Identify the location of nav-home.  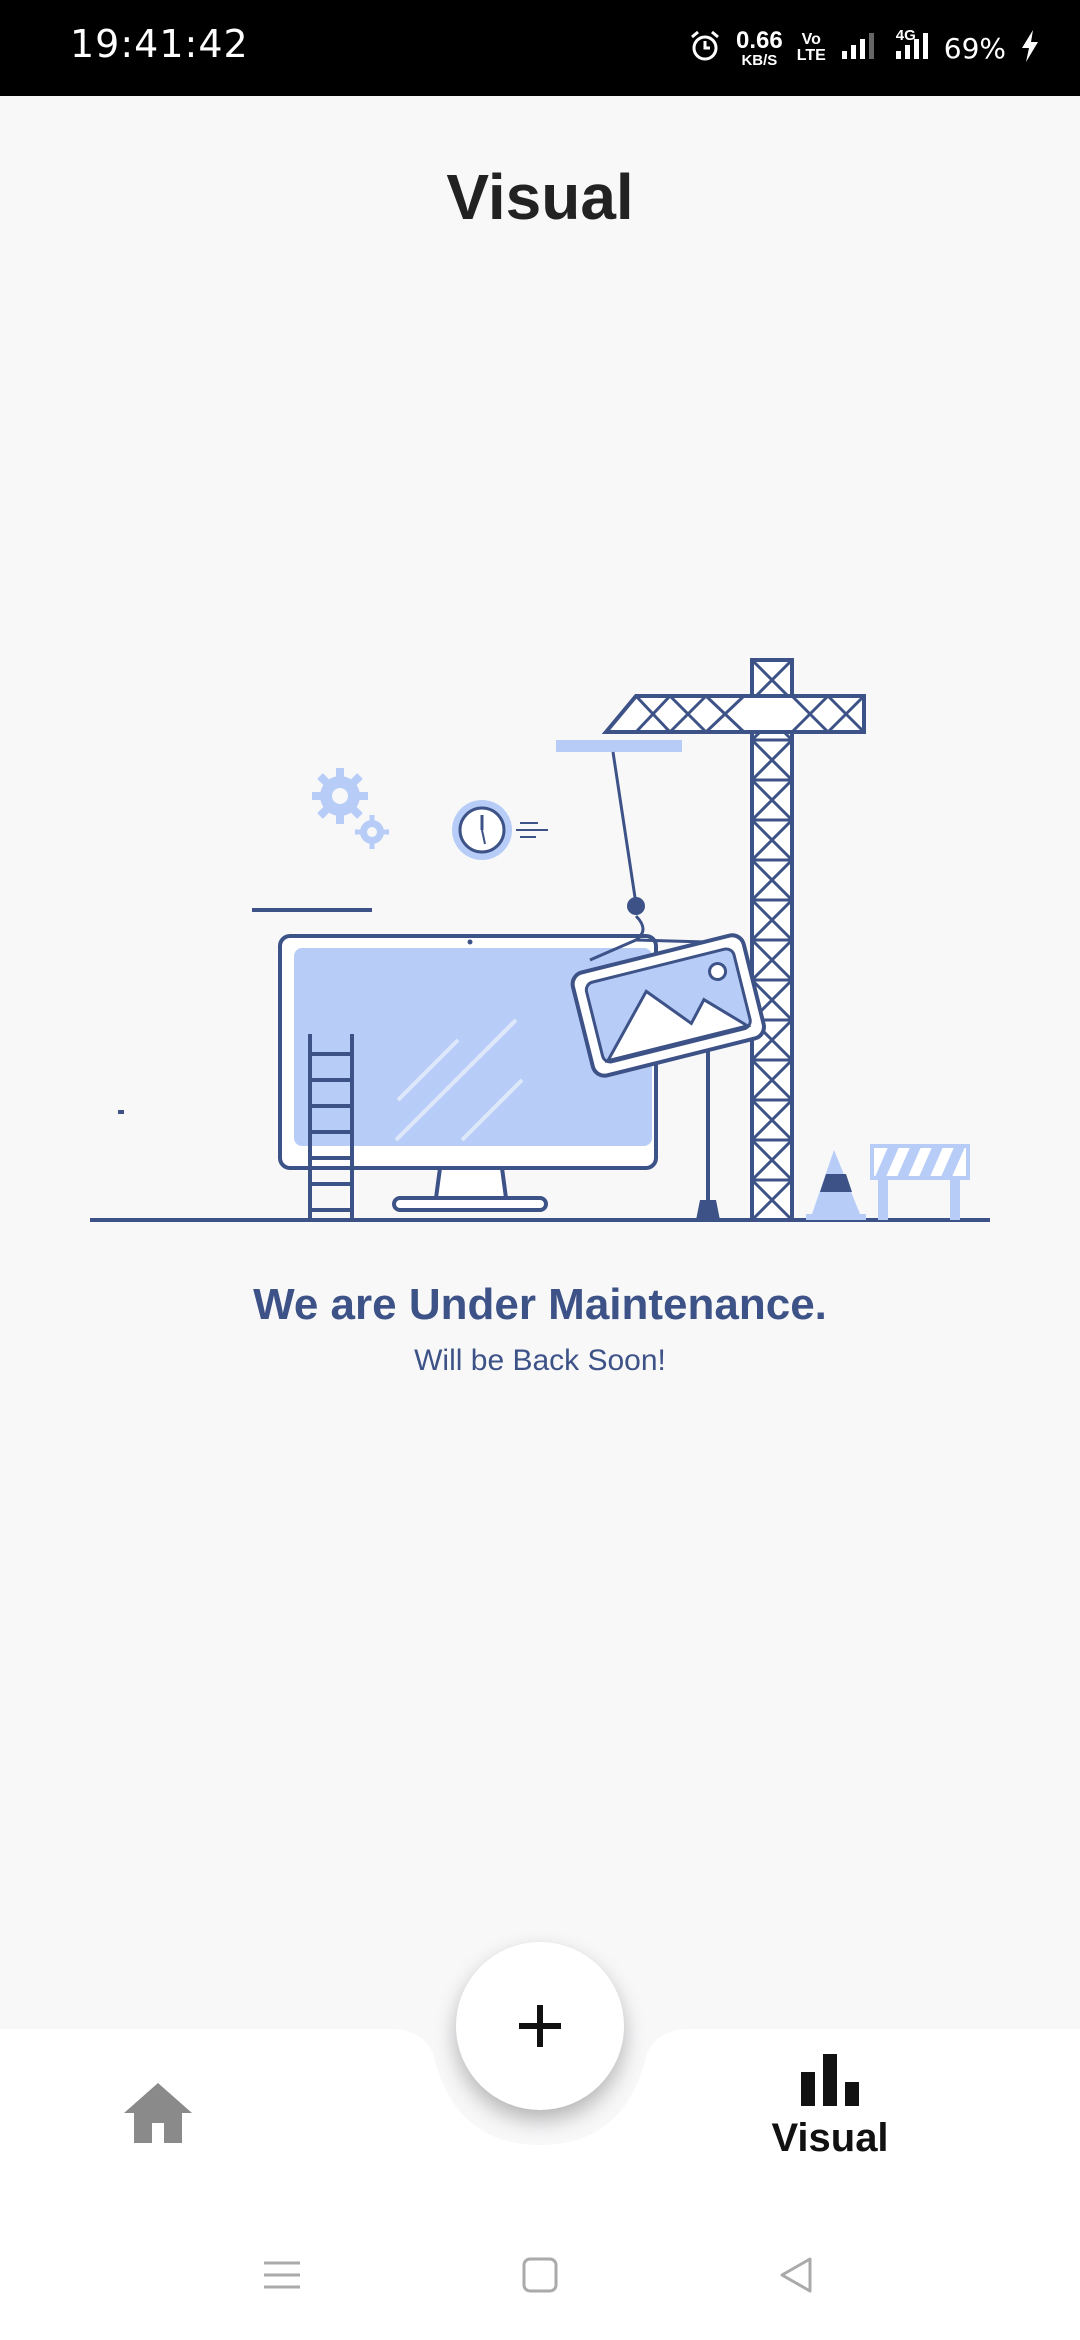
(158, 2112).